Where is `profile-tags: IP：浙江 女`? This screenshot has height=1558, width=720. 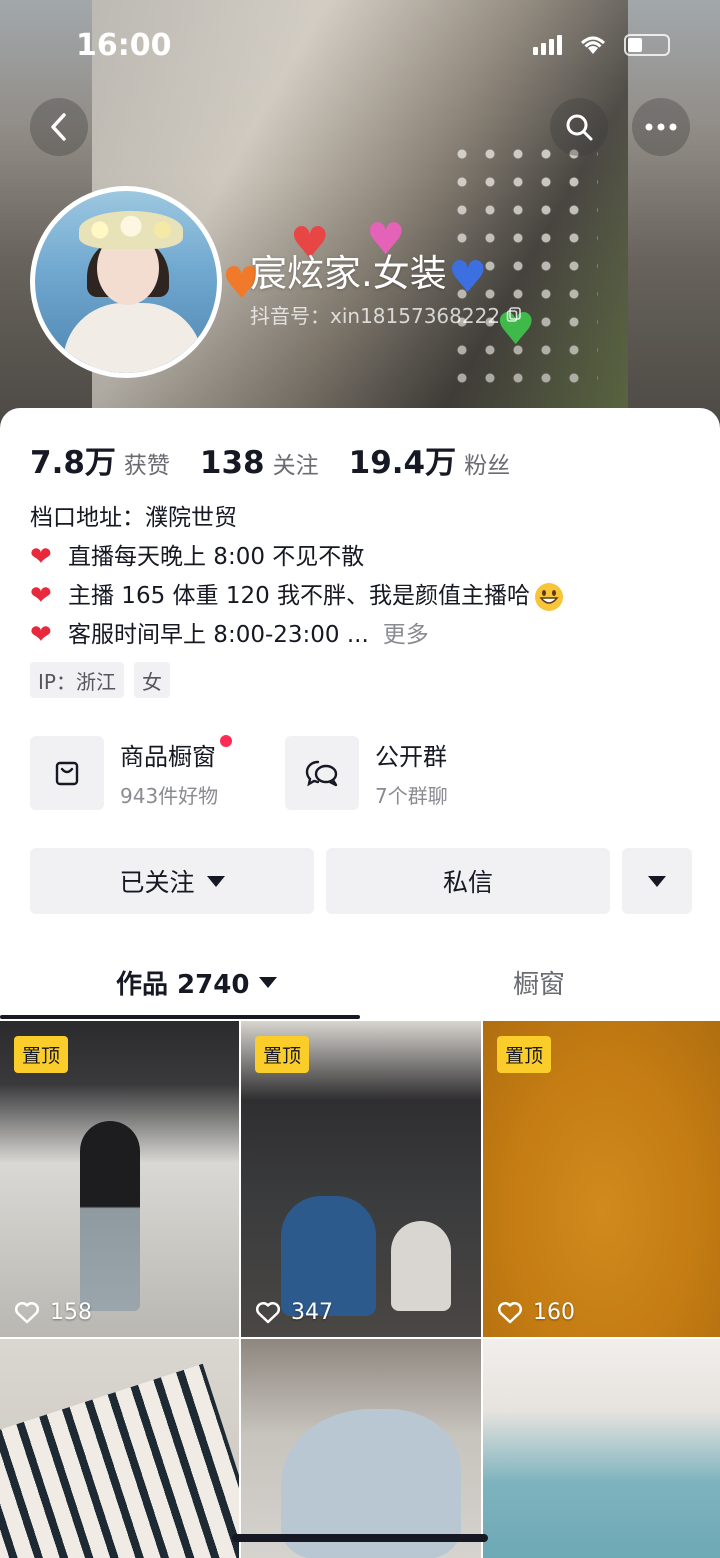
profile-tags: IP：浙江 女 is located at coordinates (100, 680).